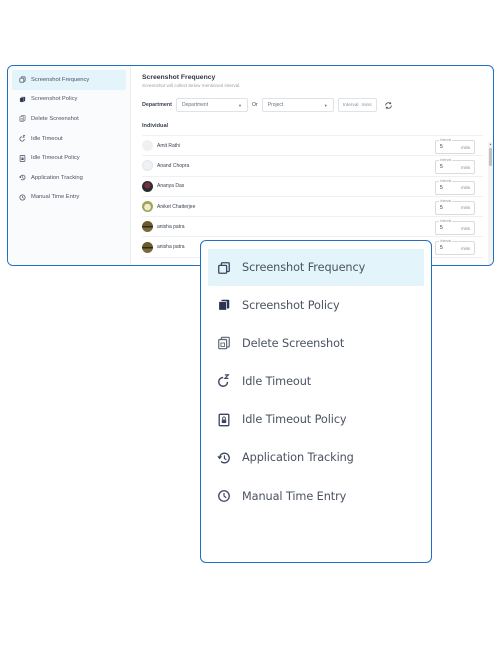 The height and width of the screenshot is (653, 501). What do you see at coordinates (312, 227) in the screenshot?
I see `list-item: anisha patra Interval 5 mins` at bounding box center [312, 227].